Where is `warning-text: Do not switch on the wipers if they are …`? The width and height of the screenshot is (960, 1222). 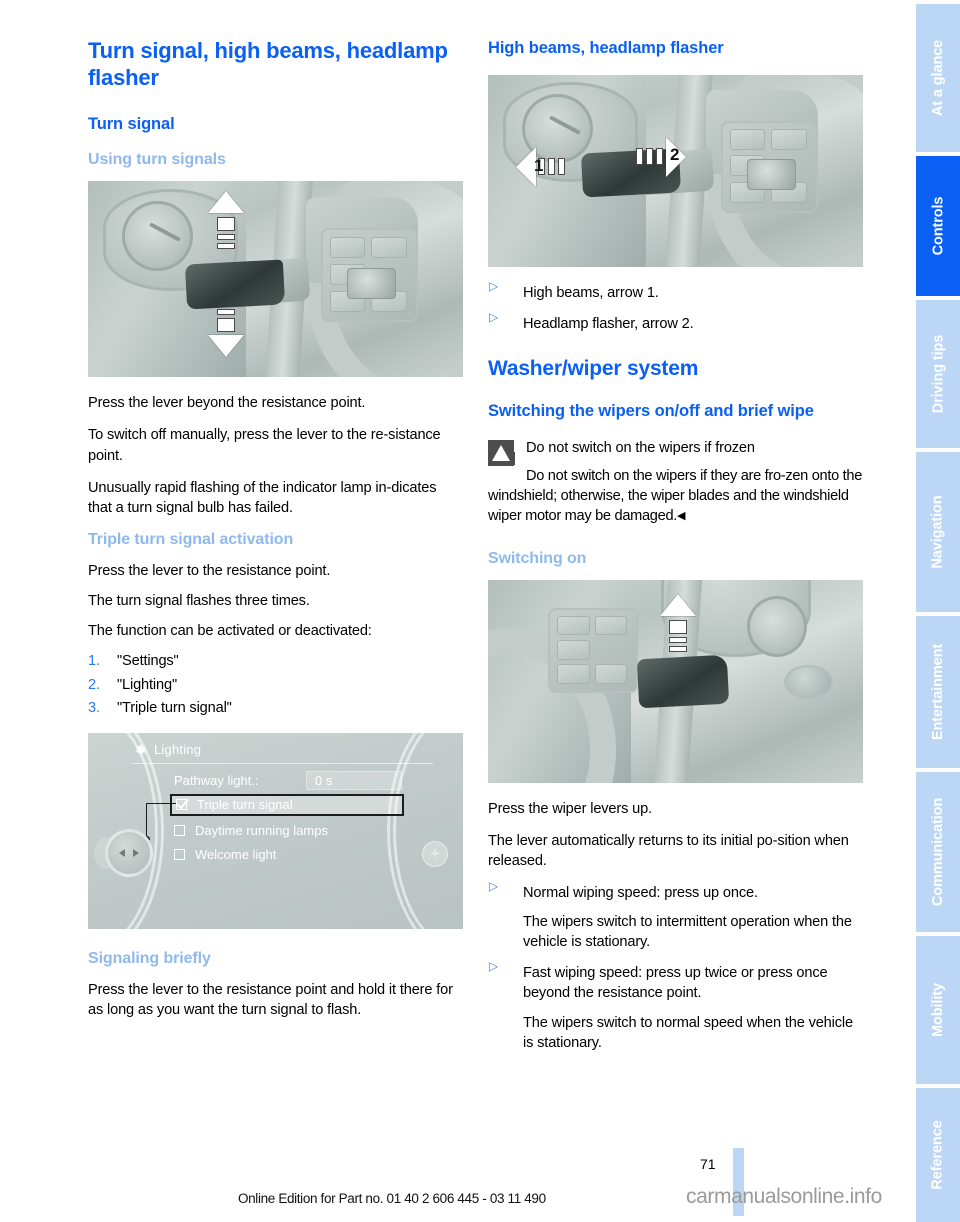
warning-text: Do not switch on the wipers if they are … is located at coordinates (675, 496).